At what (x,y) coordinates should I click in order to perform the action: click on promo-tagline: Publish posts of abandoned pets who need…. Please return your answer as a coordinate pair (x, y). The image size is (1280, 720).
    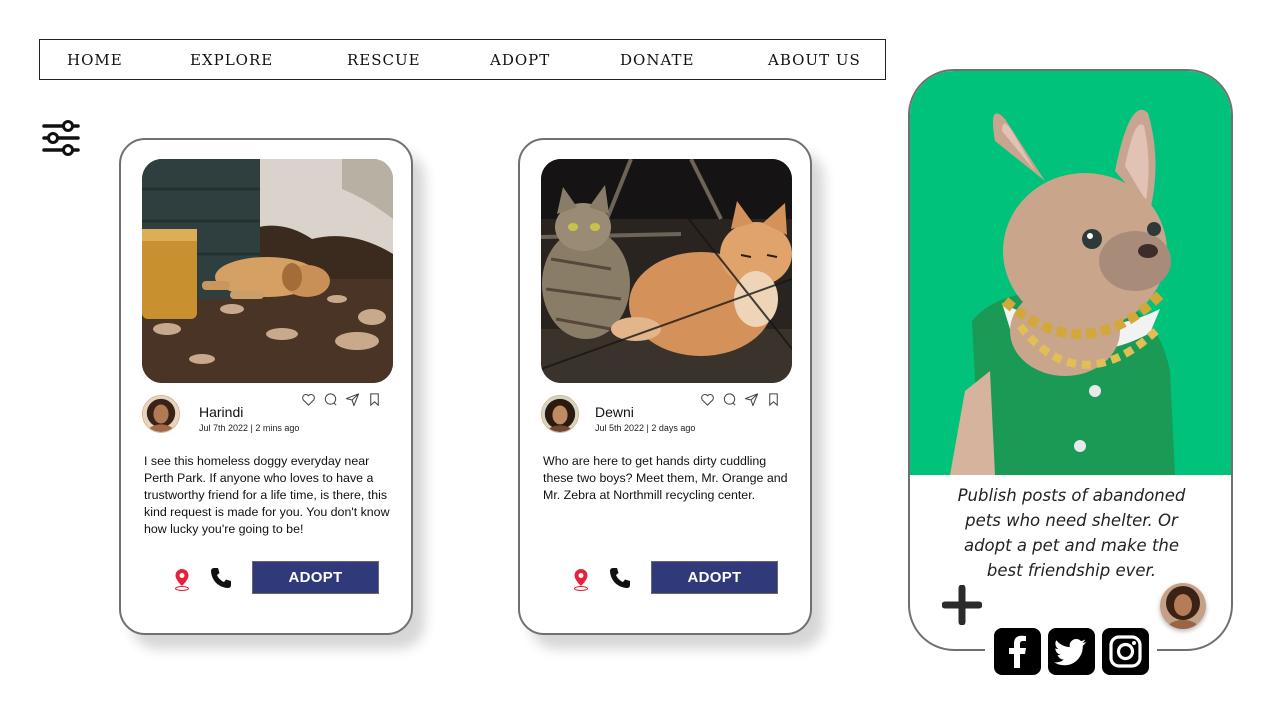
    Looking at the image, I should click on (1071, 533).